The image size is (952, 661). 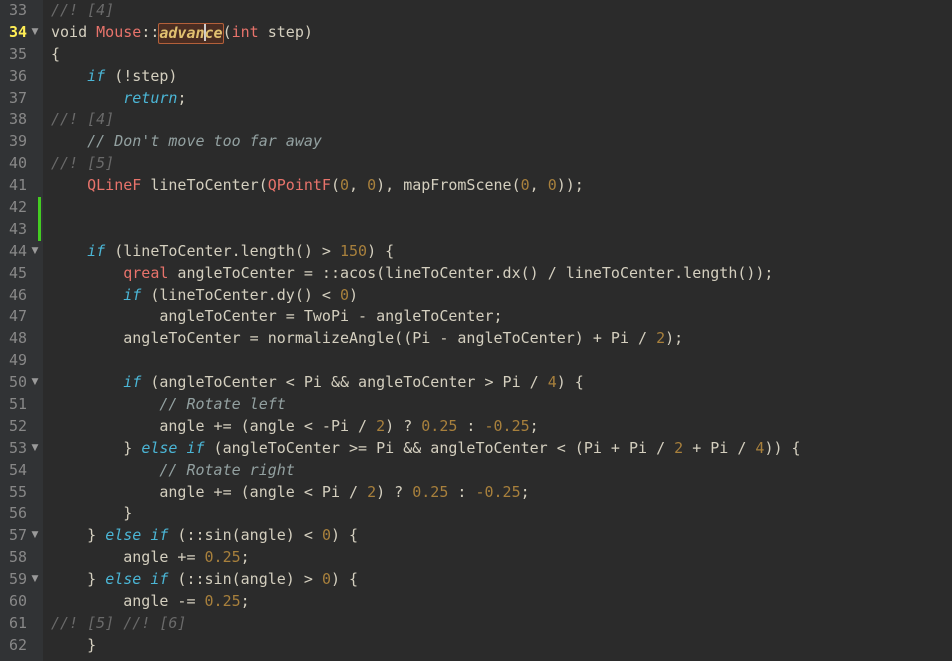 What do you see at coordinates (497, 77) in the screenshot?
I see `code-line: if (!step)` at bounding box center [497, 77].